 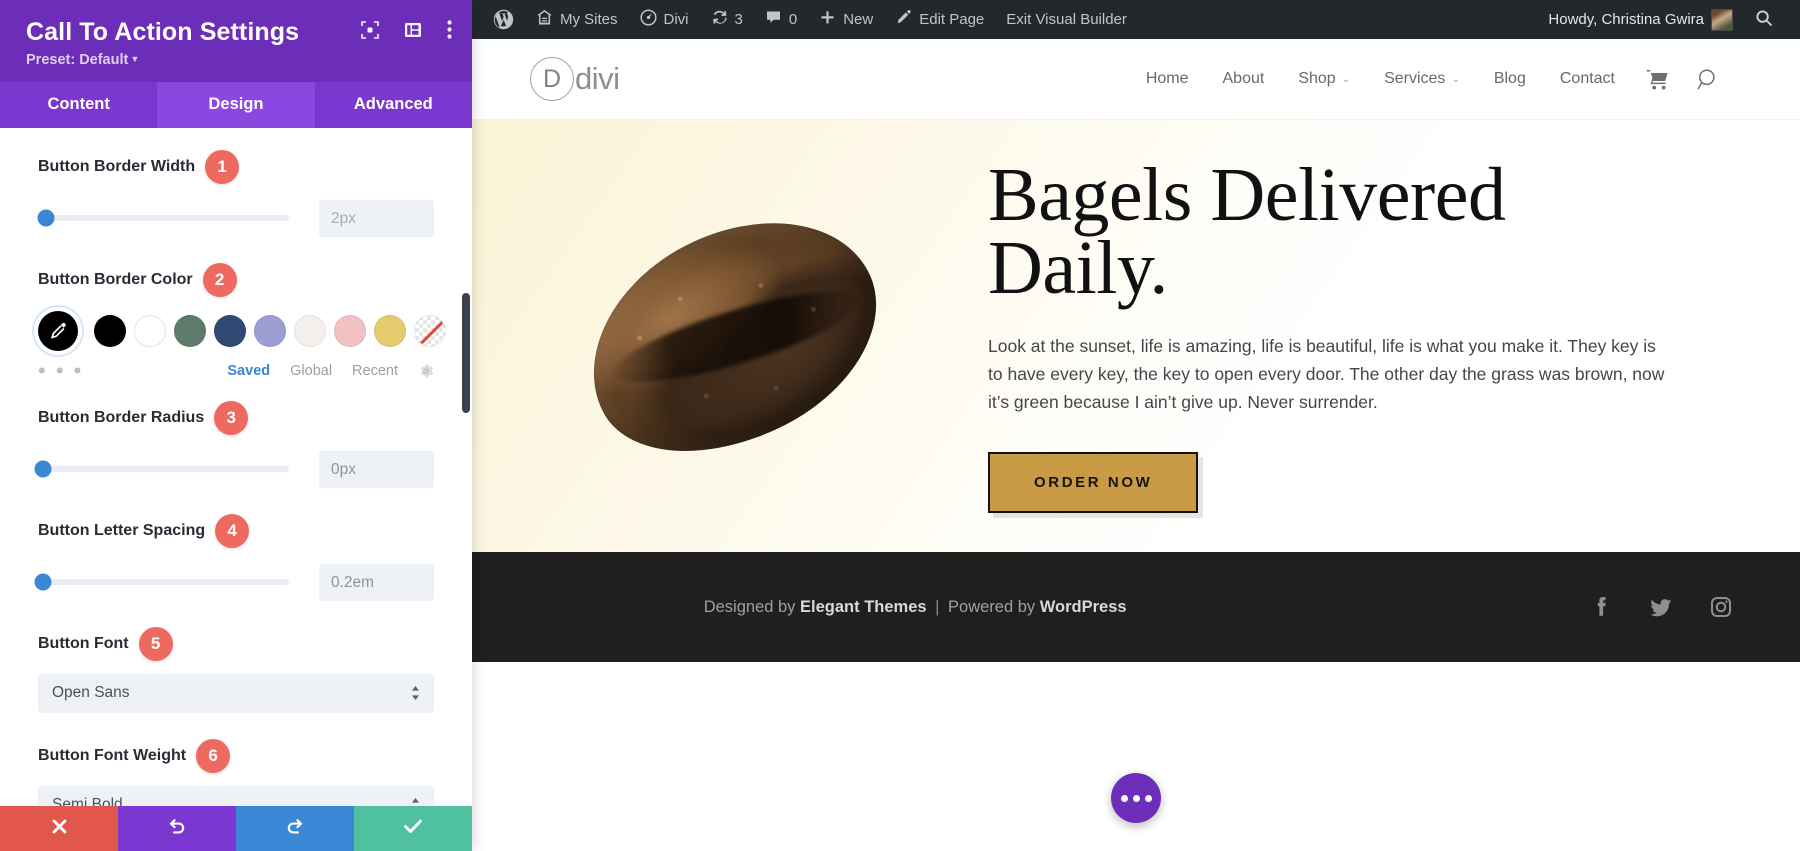 What do you see at coordinates (150, 330) in the screenshot?
I see `swatch-white` at bounding box center [150, 330].